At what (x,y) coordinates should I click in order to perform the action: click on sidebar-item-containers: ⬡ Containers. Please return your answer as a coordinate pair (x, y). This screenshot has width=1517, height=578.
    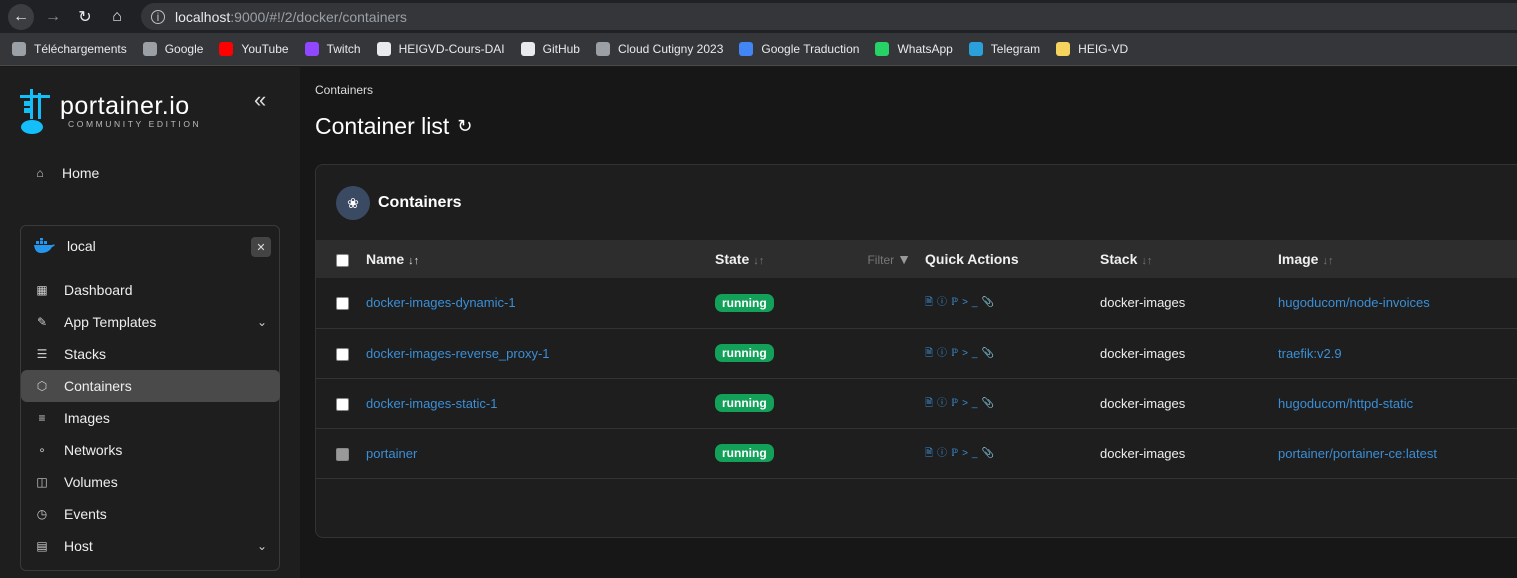
    Looking at the image, I should click on (150, 386).